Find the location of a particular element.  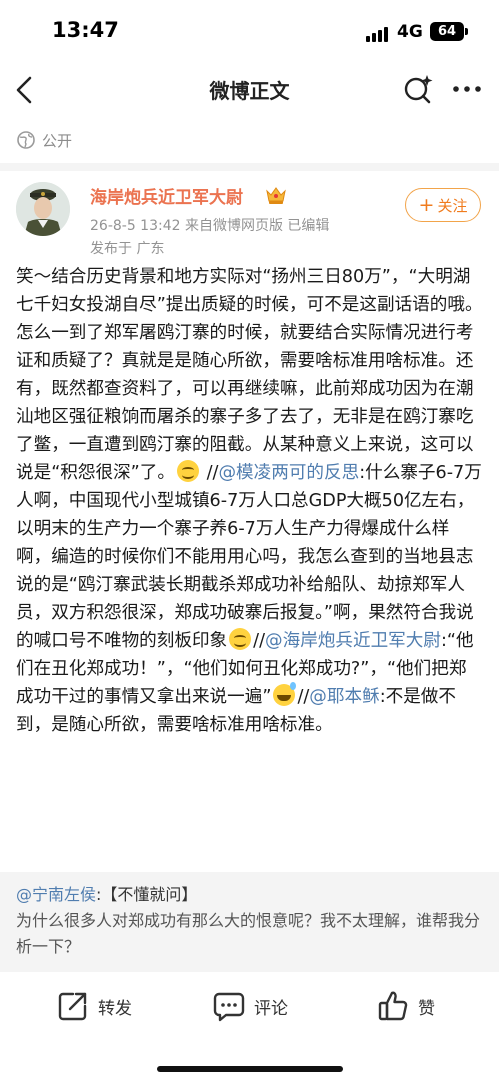

post-location: 发布于 广东 is located at coordinates (127, 249).